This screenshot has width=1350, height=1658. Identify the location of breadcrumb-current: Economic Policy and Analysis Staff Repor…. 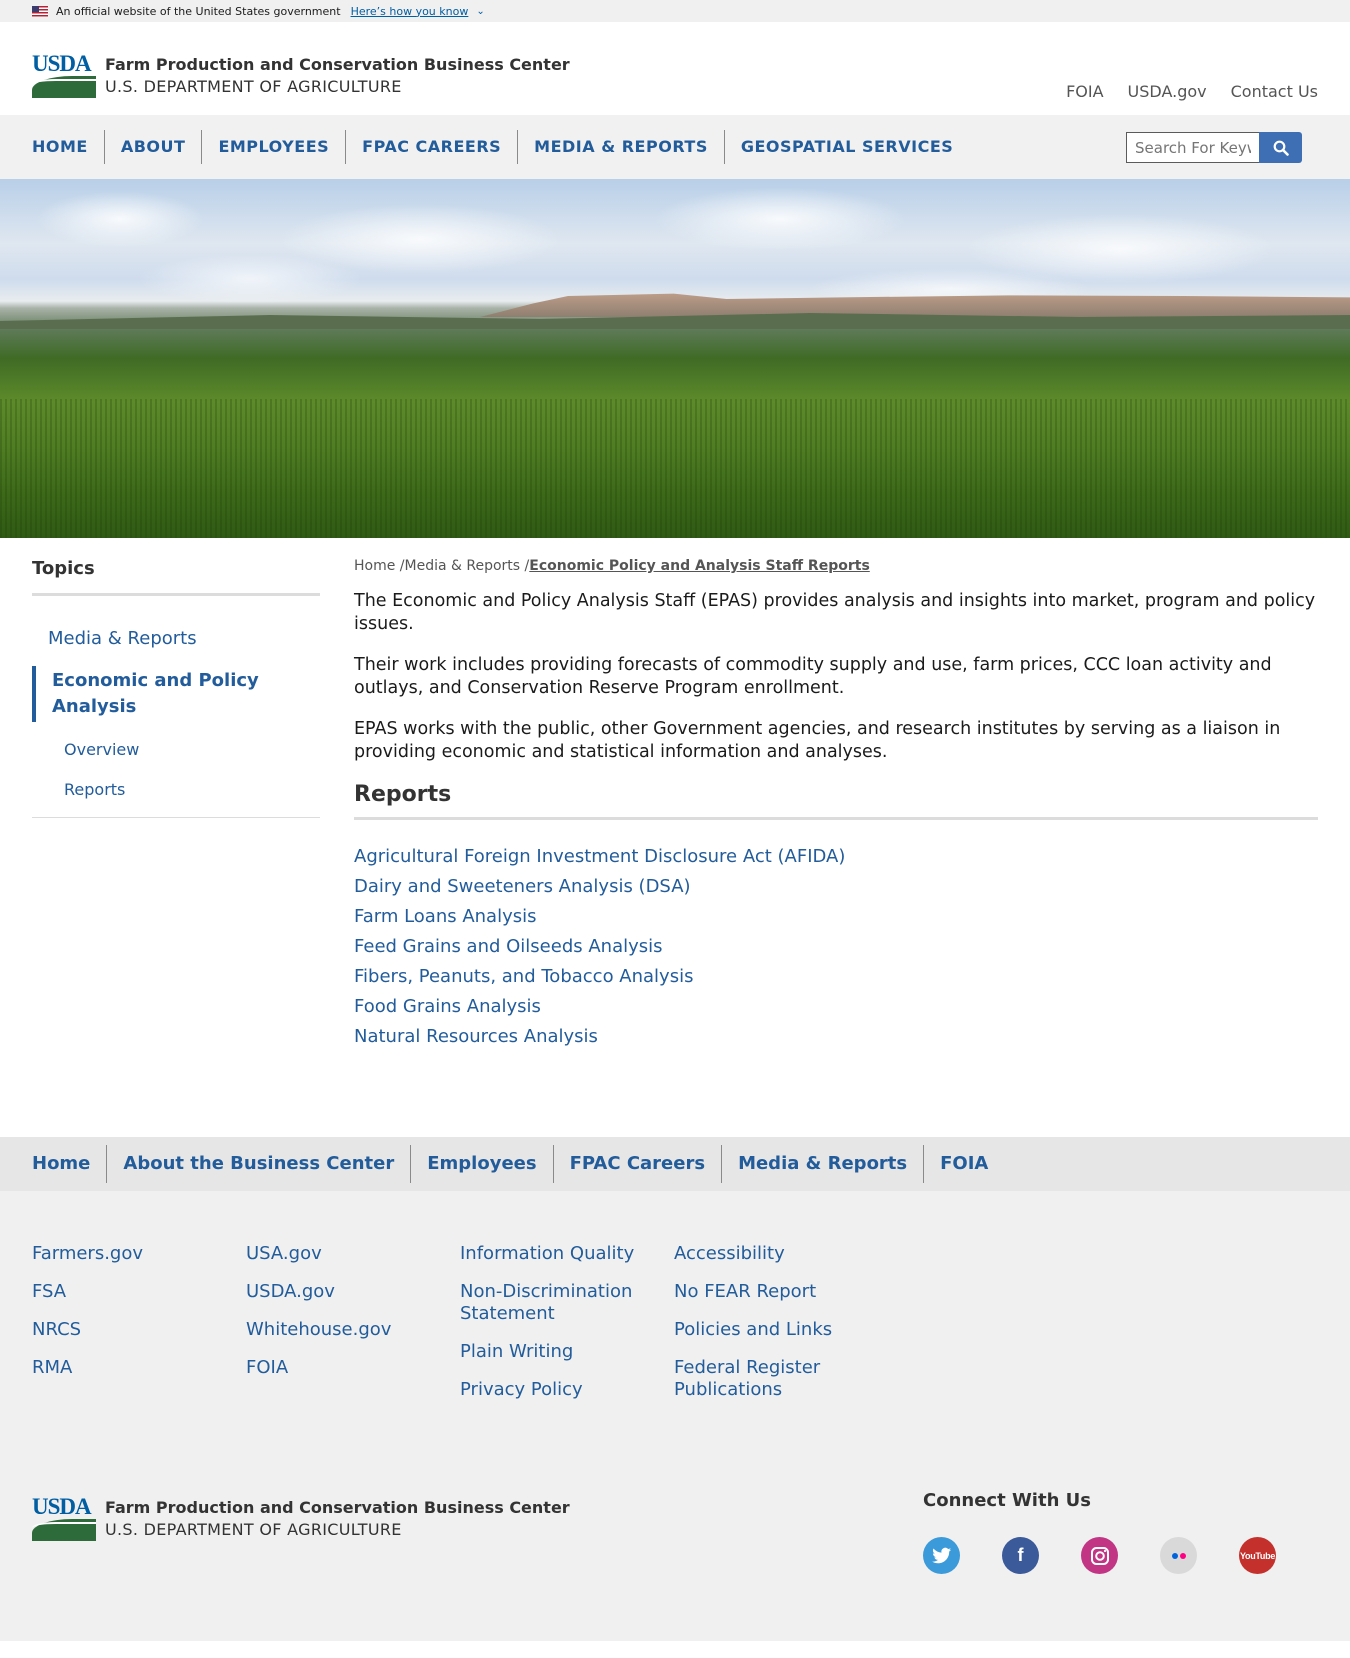
(699, 566).